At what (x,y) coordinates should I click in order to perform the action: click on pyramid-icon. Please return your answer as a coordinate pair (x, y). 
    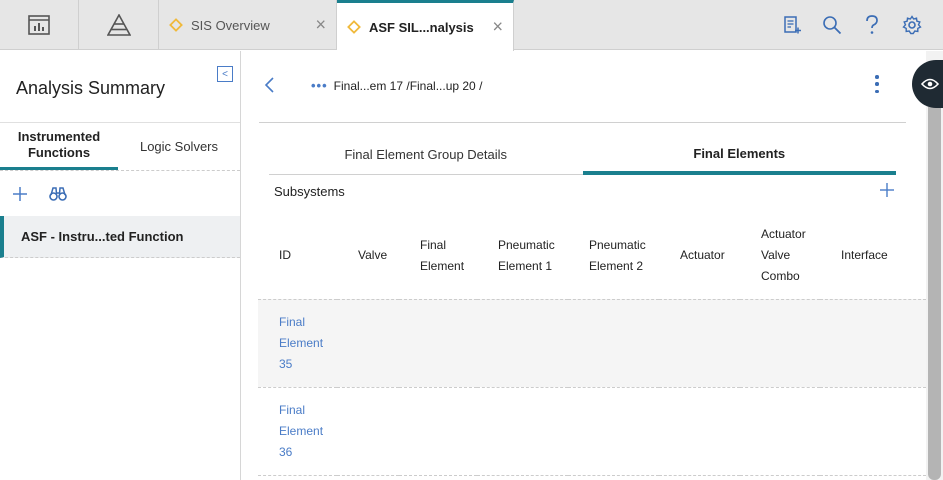
    Looking at the image, I should click on (118, 25).